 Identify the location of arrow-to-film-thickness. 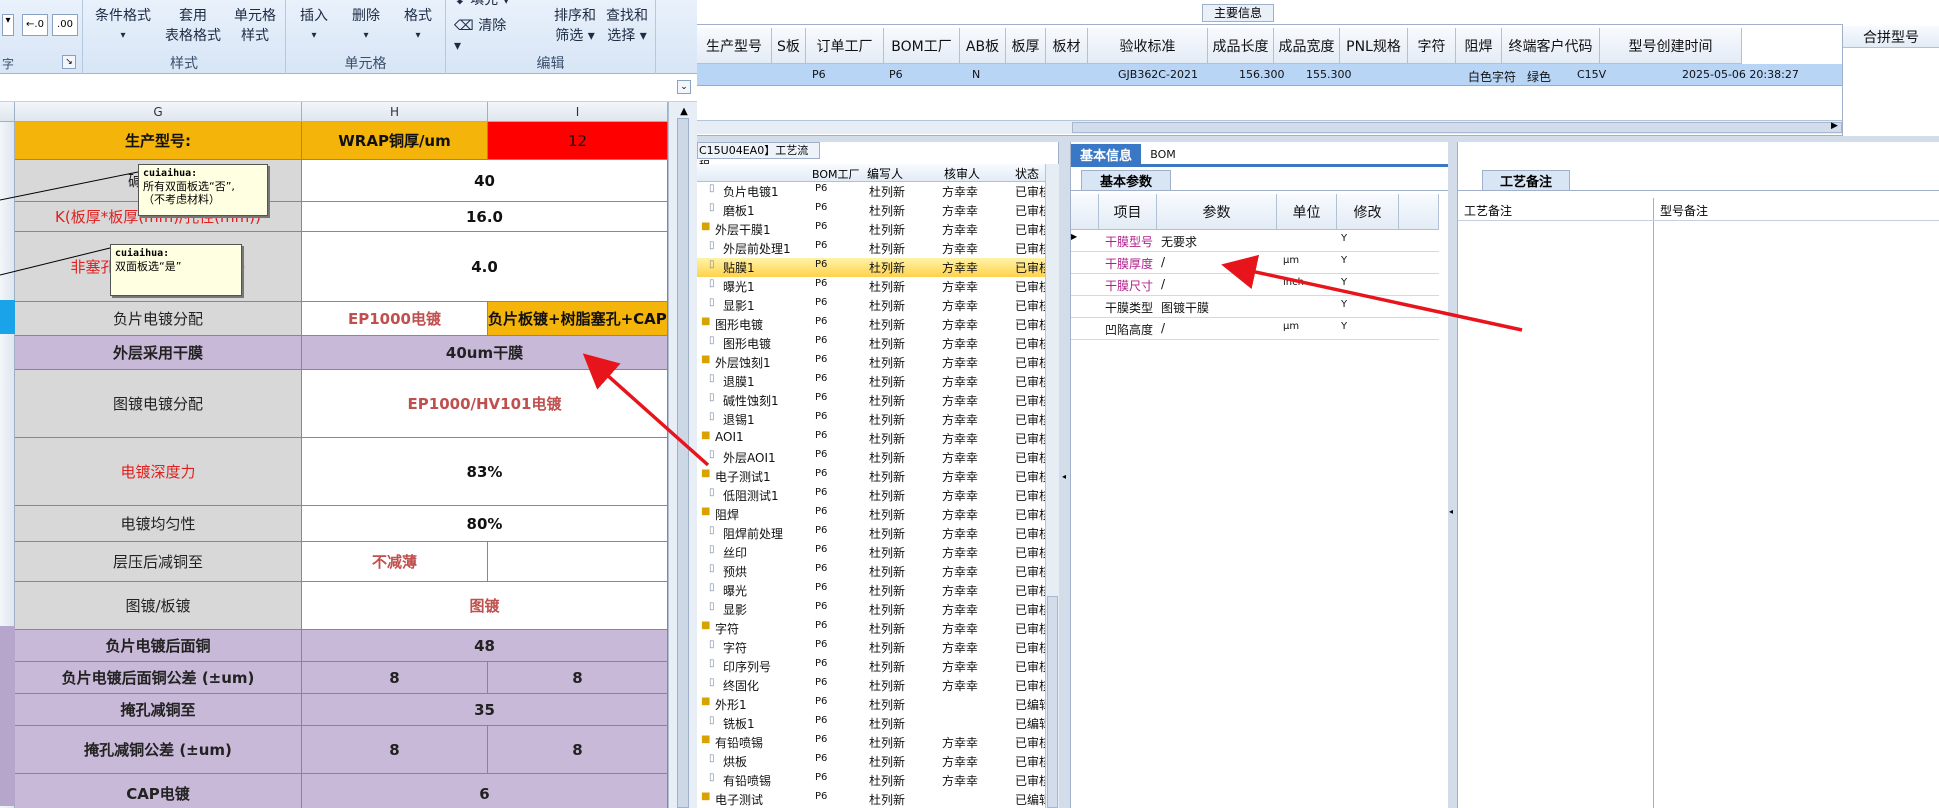
(1372, 293).